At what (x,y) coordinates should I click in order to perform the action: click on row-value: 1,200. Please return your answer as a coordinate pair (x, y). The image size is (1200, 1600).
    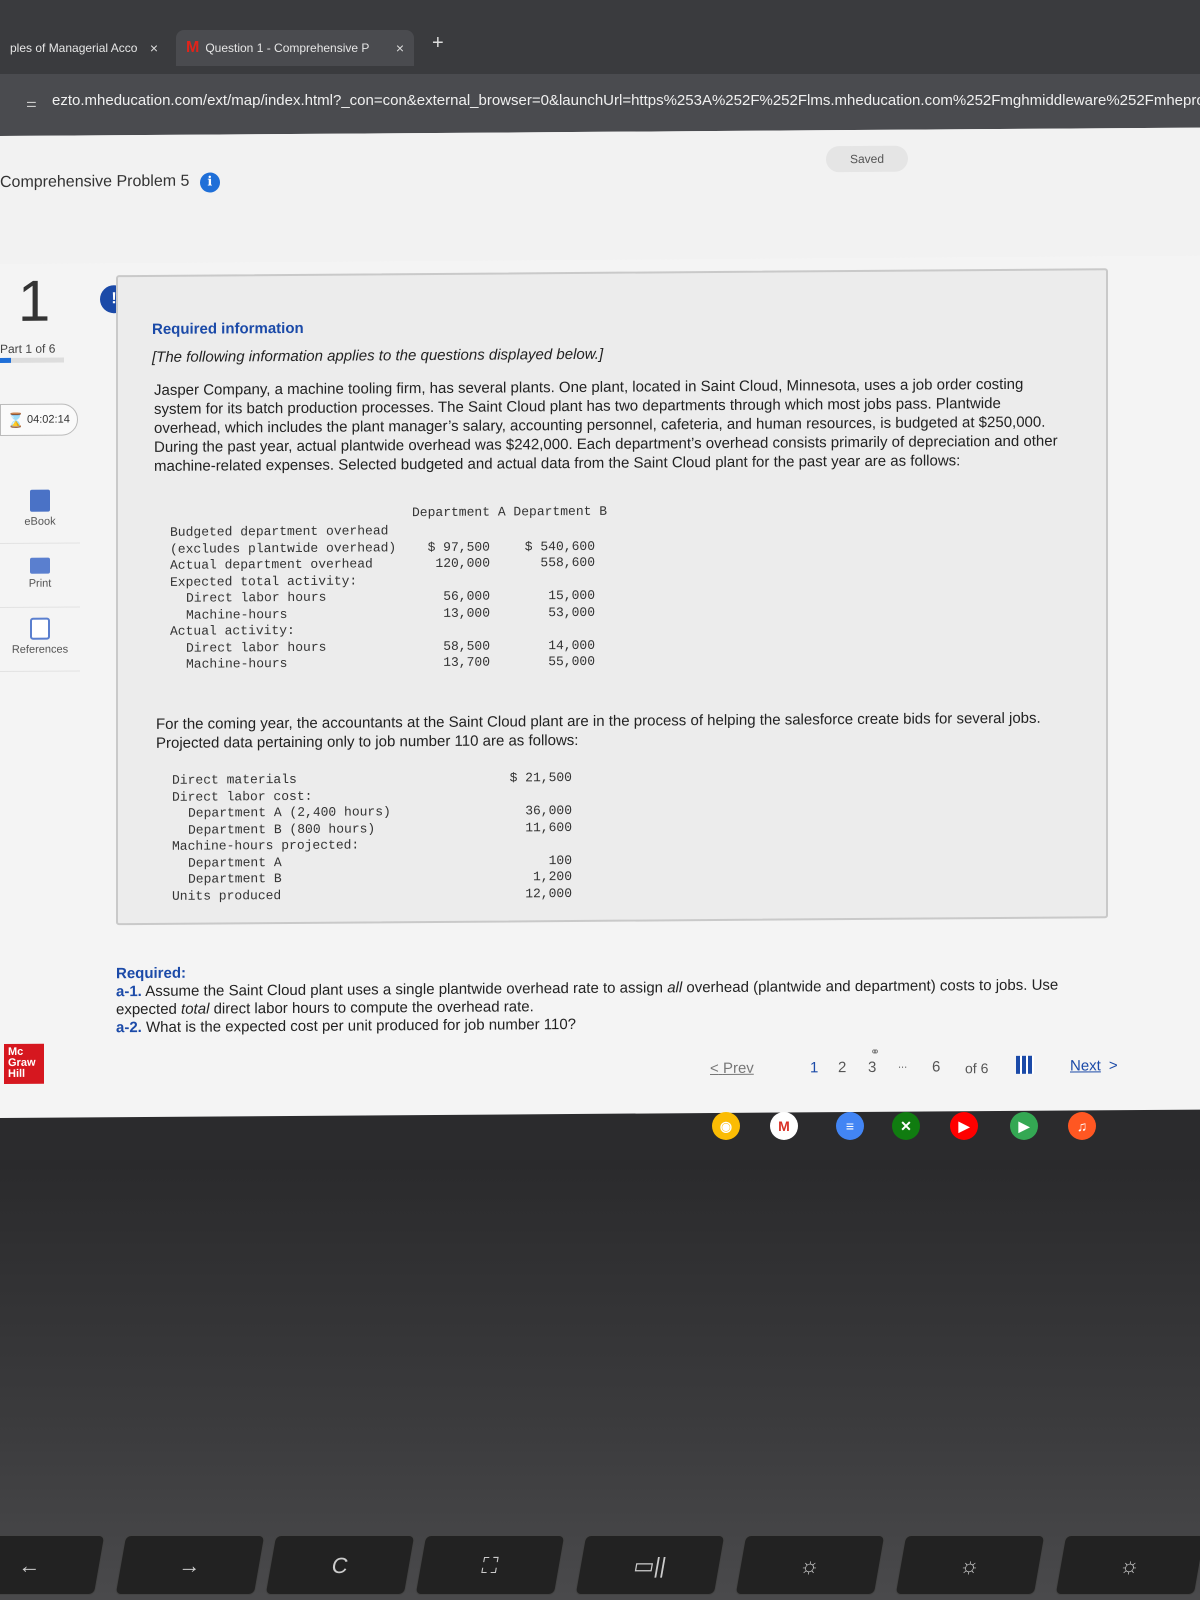
    Looking at the image, I should click on (552, 877).